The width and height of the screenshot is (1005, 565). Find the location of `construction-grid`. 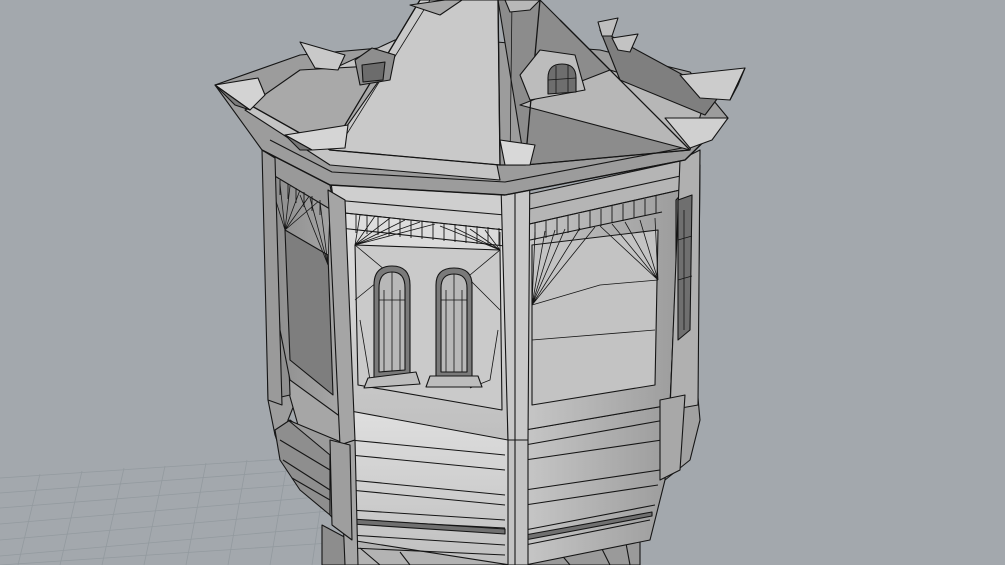

construction-grid is located at coordinates (165, 510).